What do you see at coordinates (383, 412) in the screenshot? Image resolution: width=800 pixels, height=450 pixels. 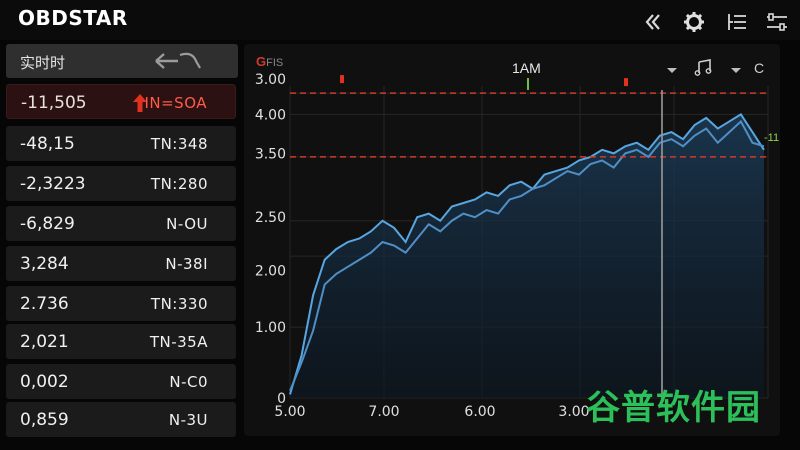 I see `x-tick-label: 7.00` at bounding box center [383, 412].